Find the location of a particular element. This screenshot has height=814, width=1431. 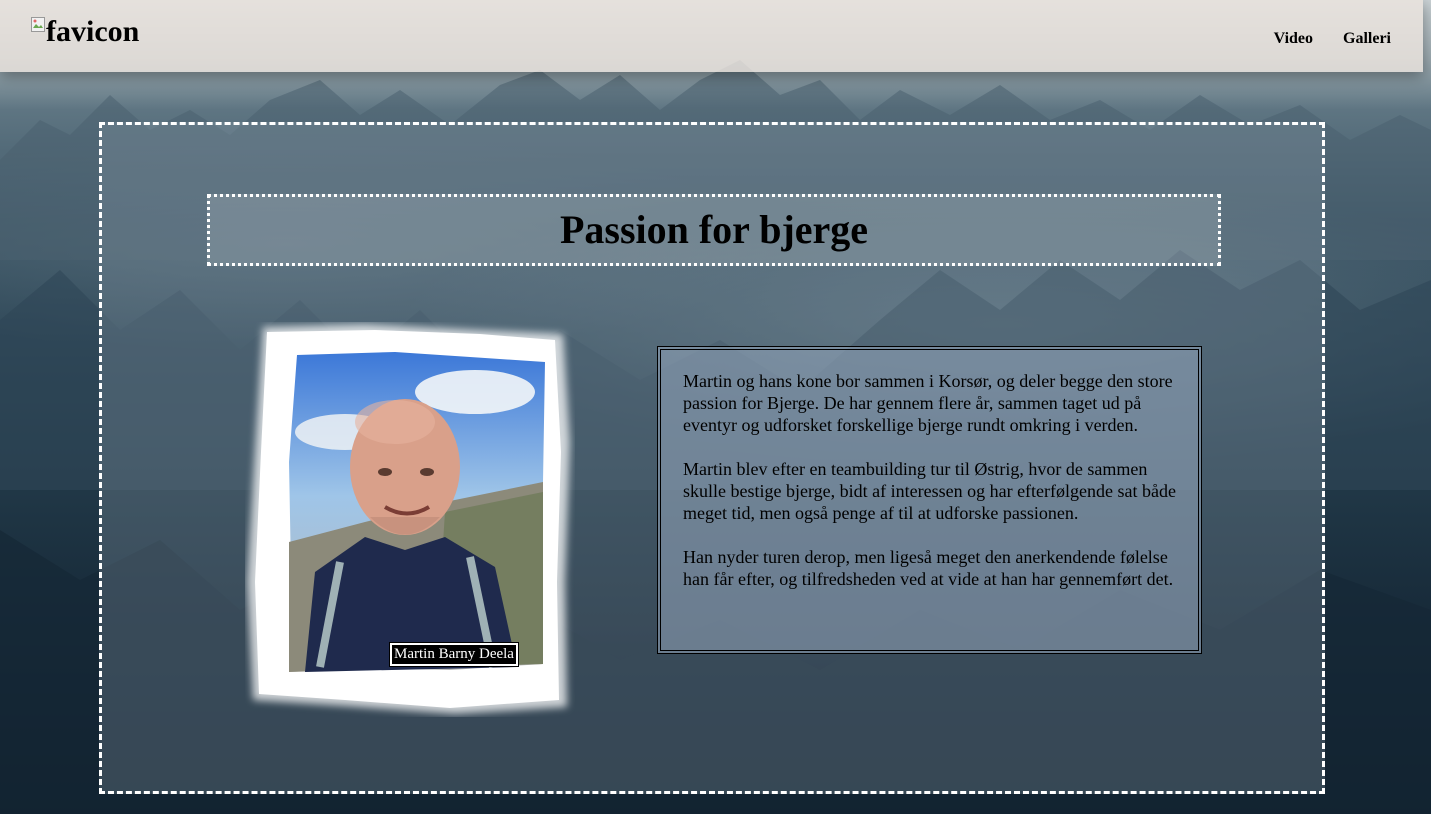

logo-alt-text: favicon is located at coordinates (93, 31).